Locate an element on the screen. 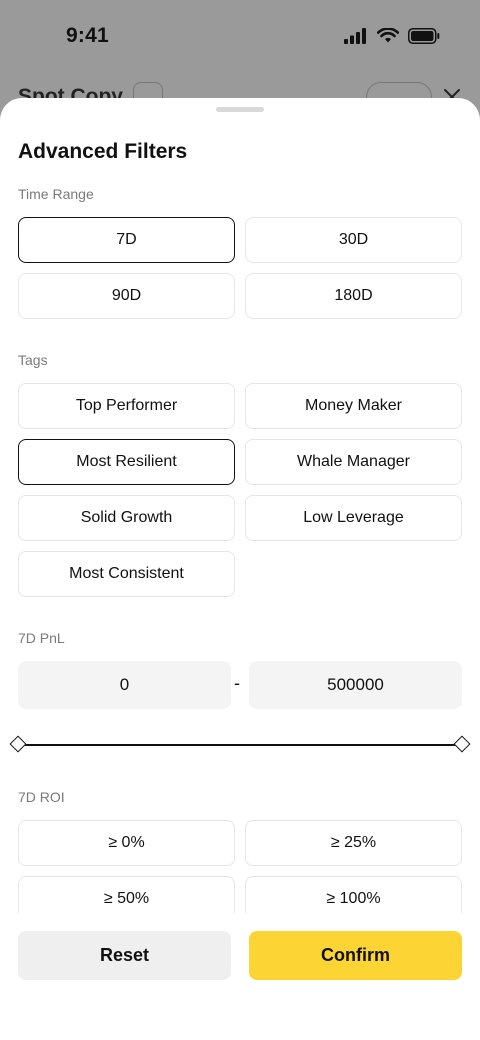 The height and width of the screenshot is (1040, 480). pnl-slider-track is located at coordinates (240, 745).